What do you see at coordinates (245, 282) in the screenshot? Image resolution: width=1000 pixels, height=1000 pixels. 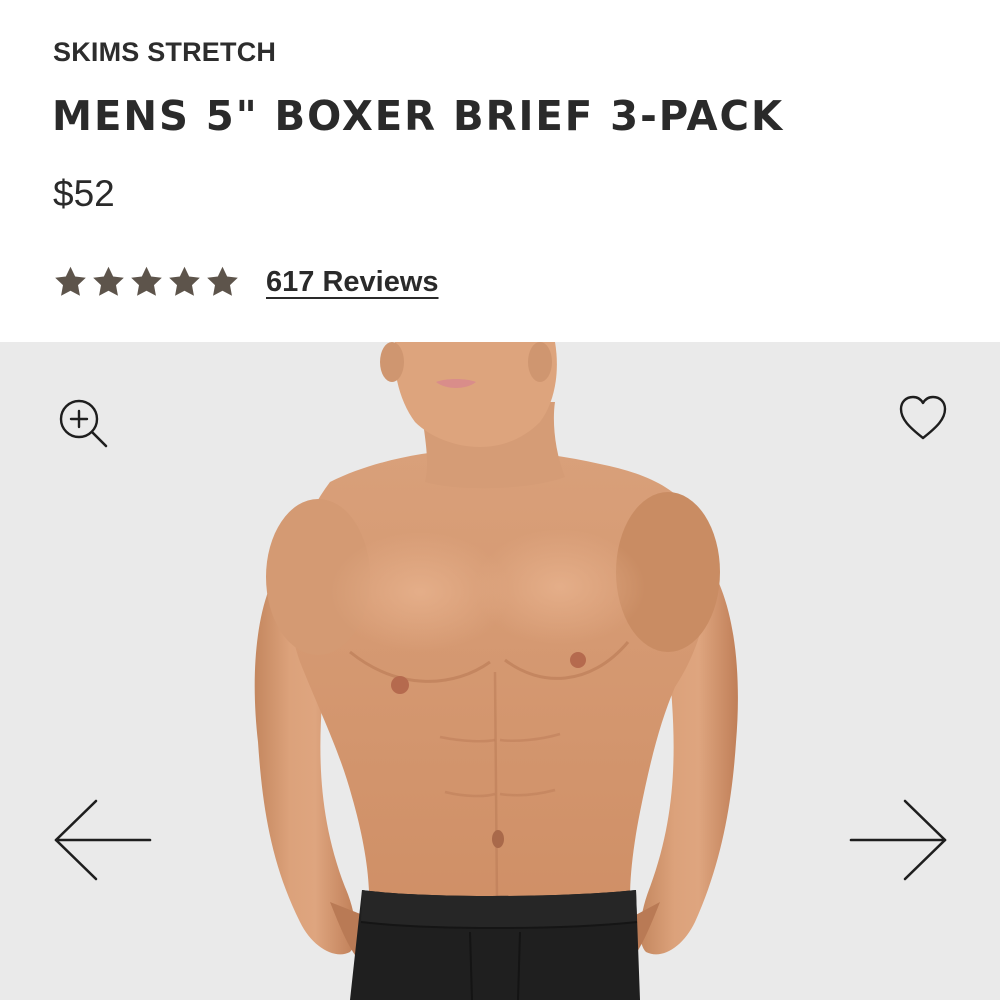 I see `rating-row: 617 Reviews` at bounding box center [245, 282].